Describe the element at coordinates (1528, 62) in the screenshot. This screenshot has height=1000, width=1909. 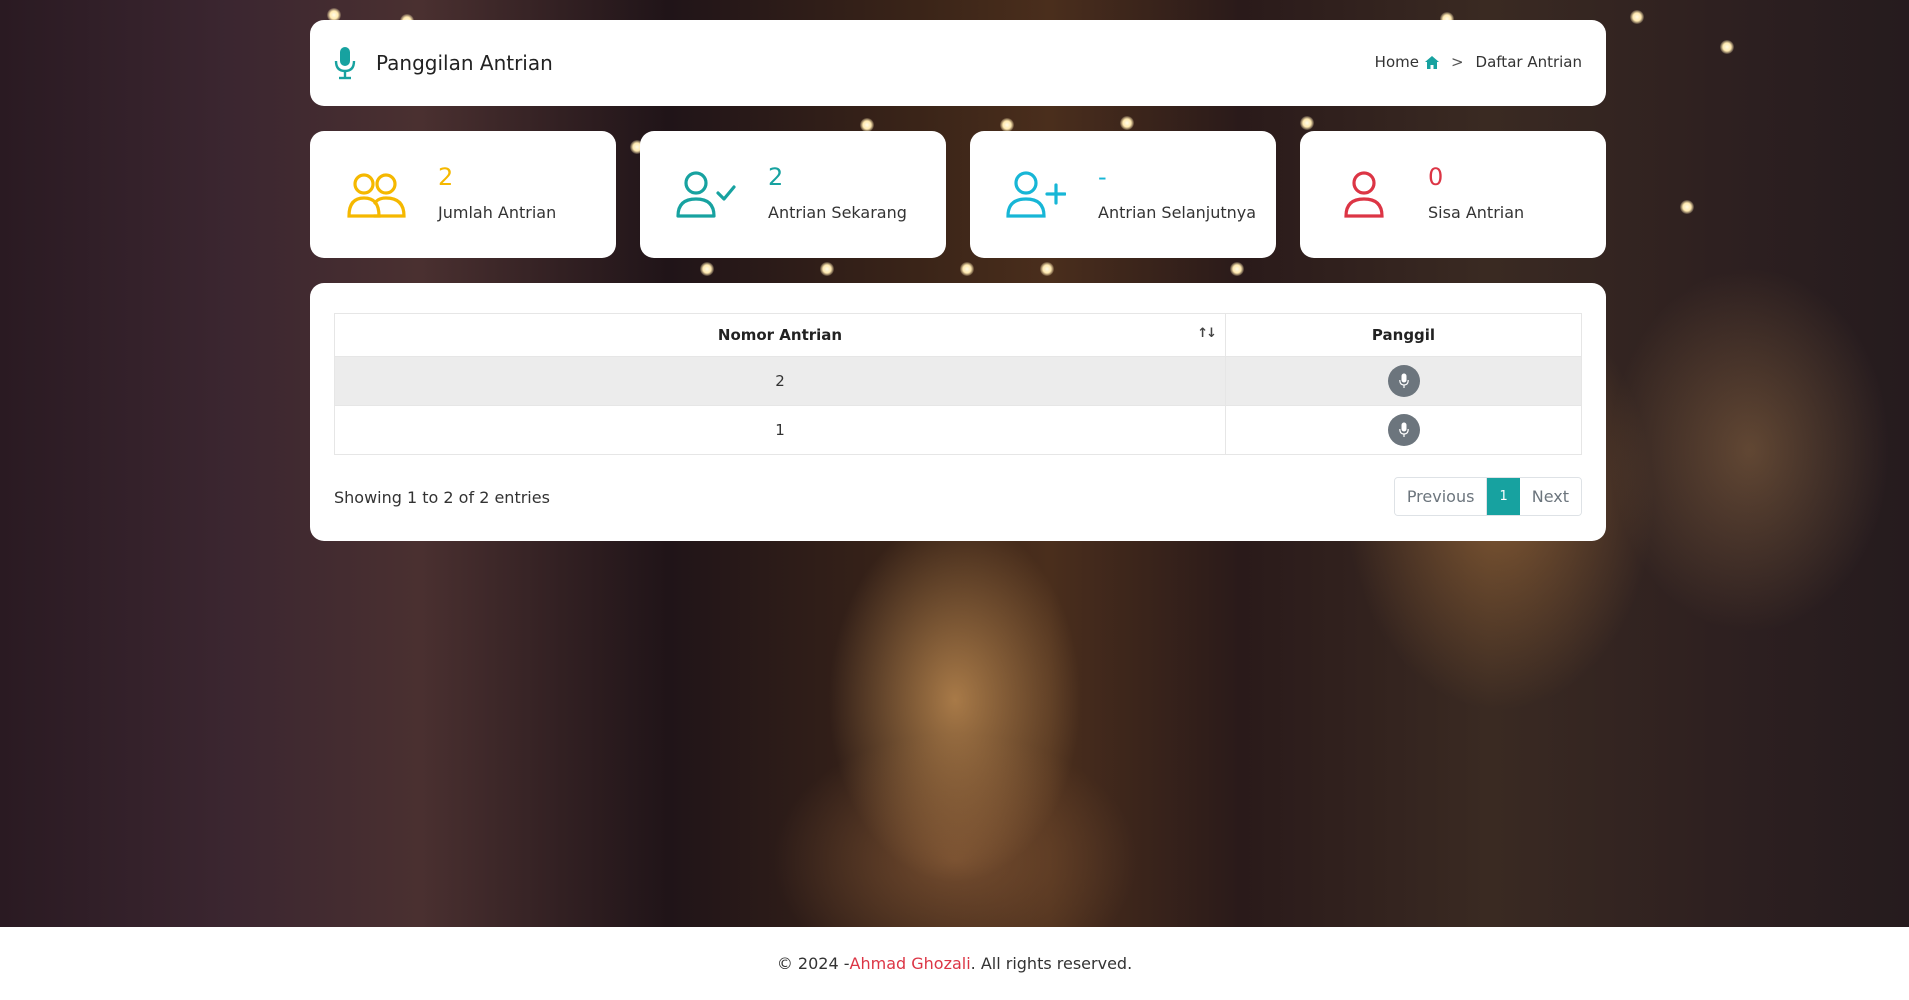
I see `breadcrumb-current: Daftar Antrian` at that location.